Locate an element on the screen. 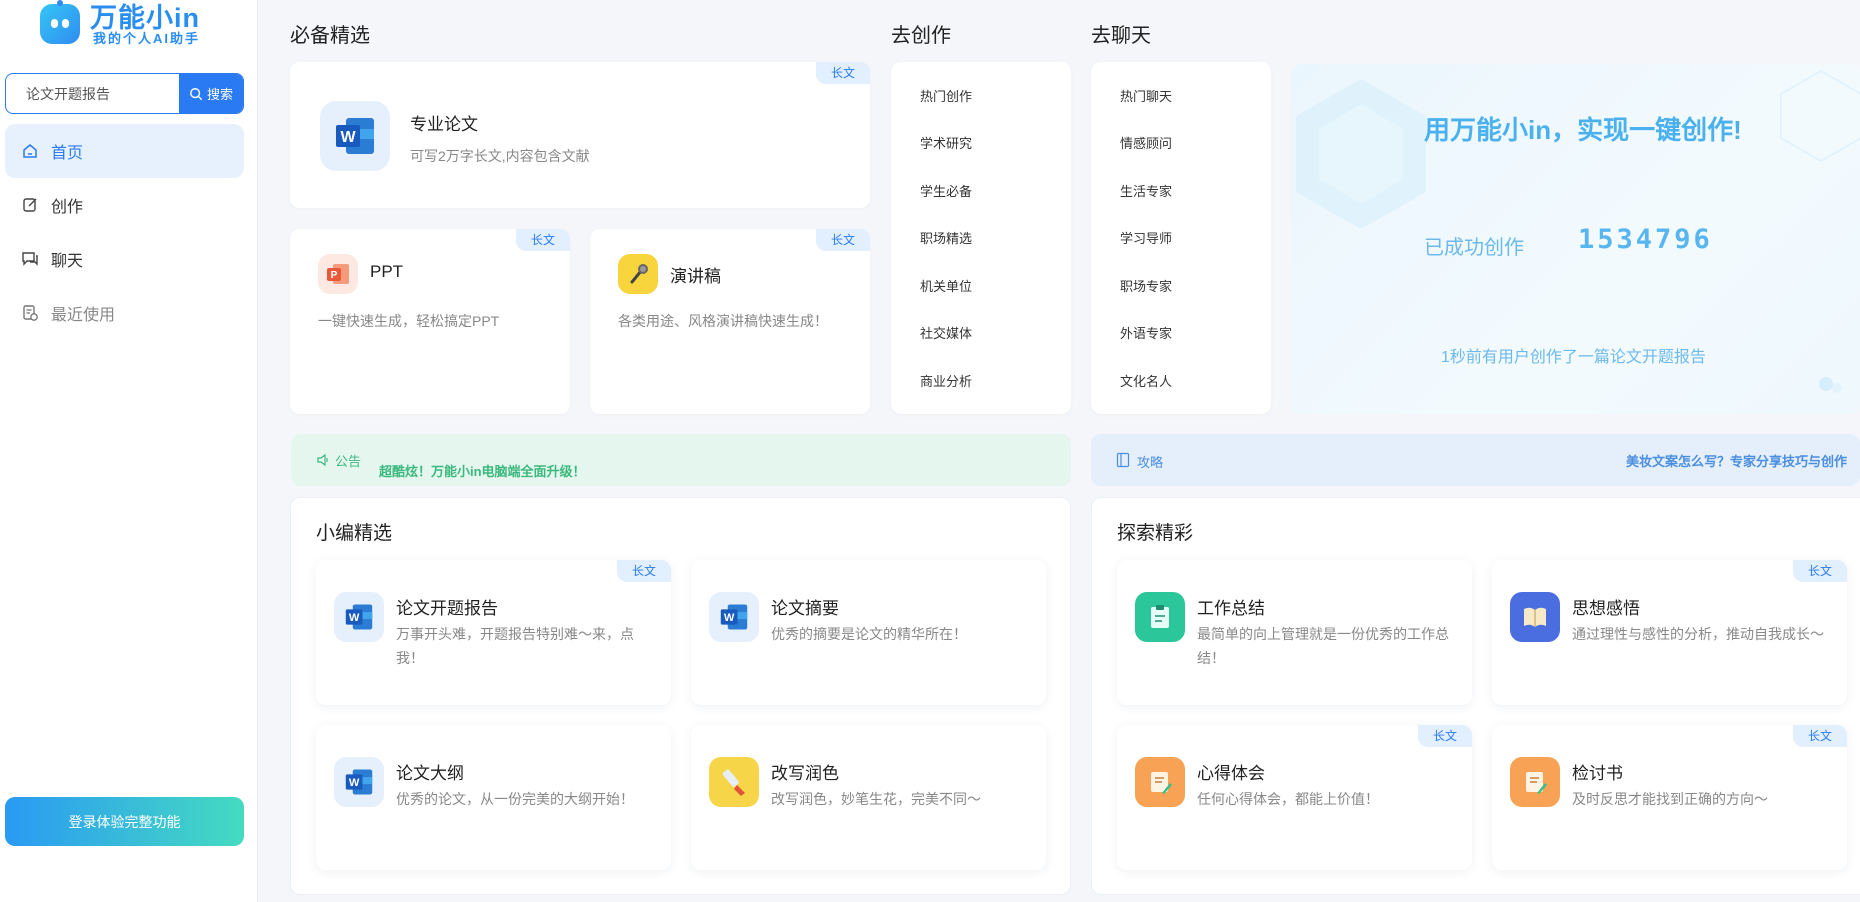 Image resolution: width=1860 pixels, height=902 pixels. banner-count-label: 已成功创作 is located at coordinates (1474, 248).